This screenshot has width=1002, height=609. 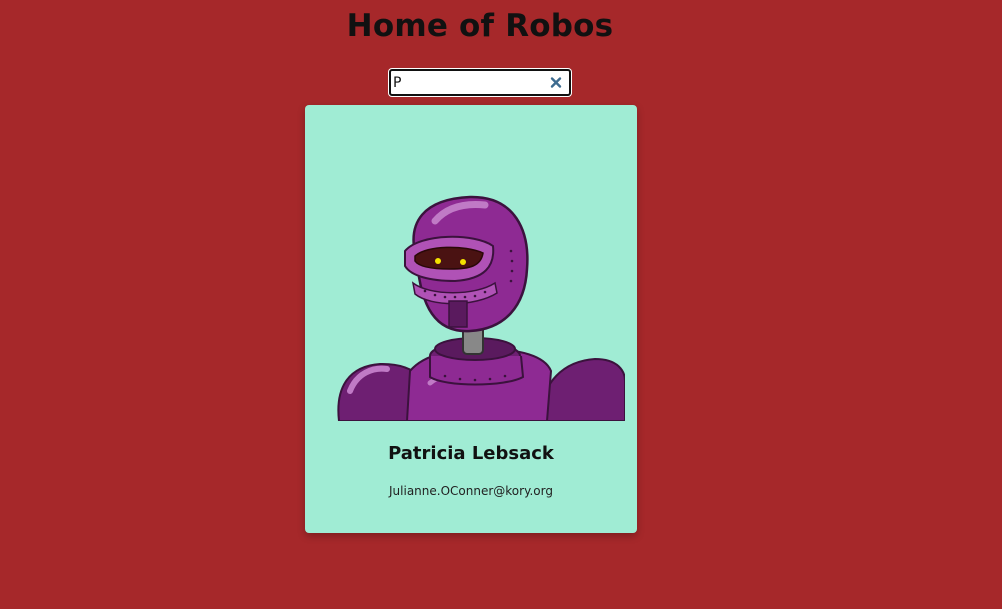 I want to click on search-box, so click(x=480, y=82).